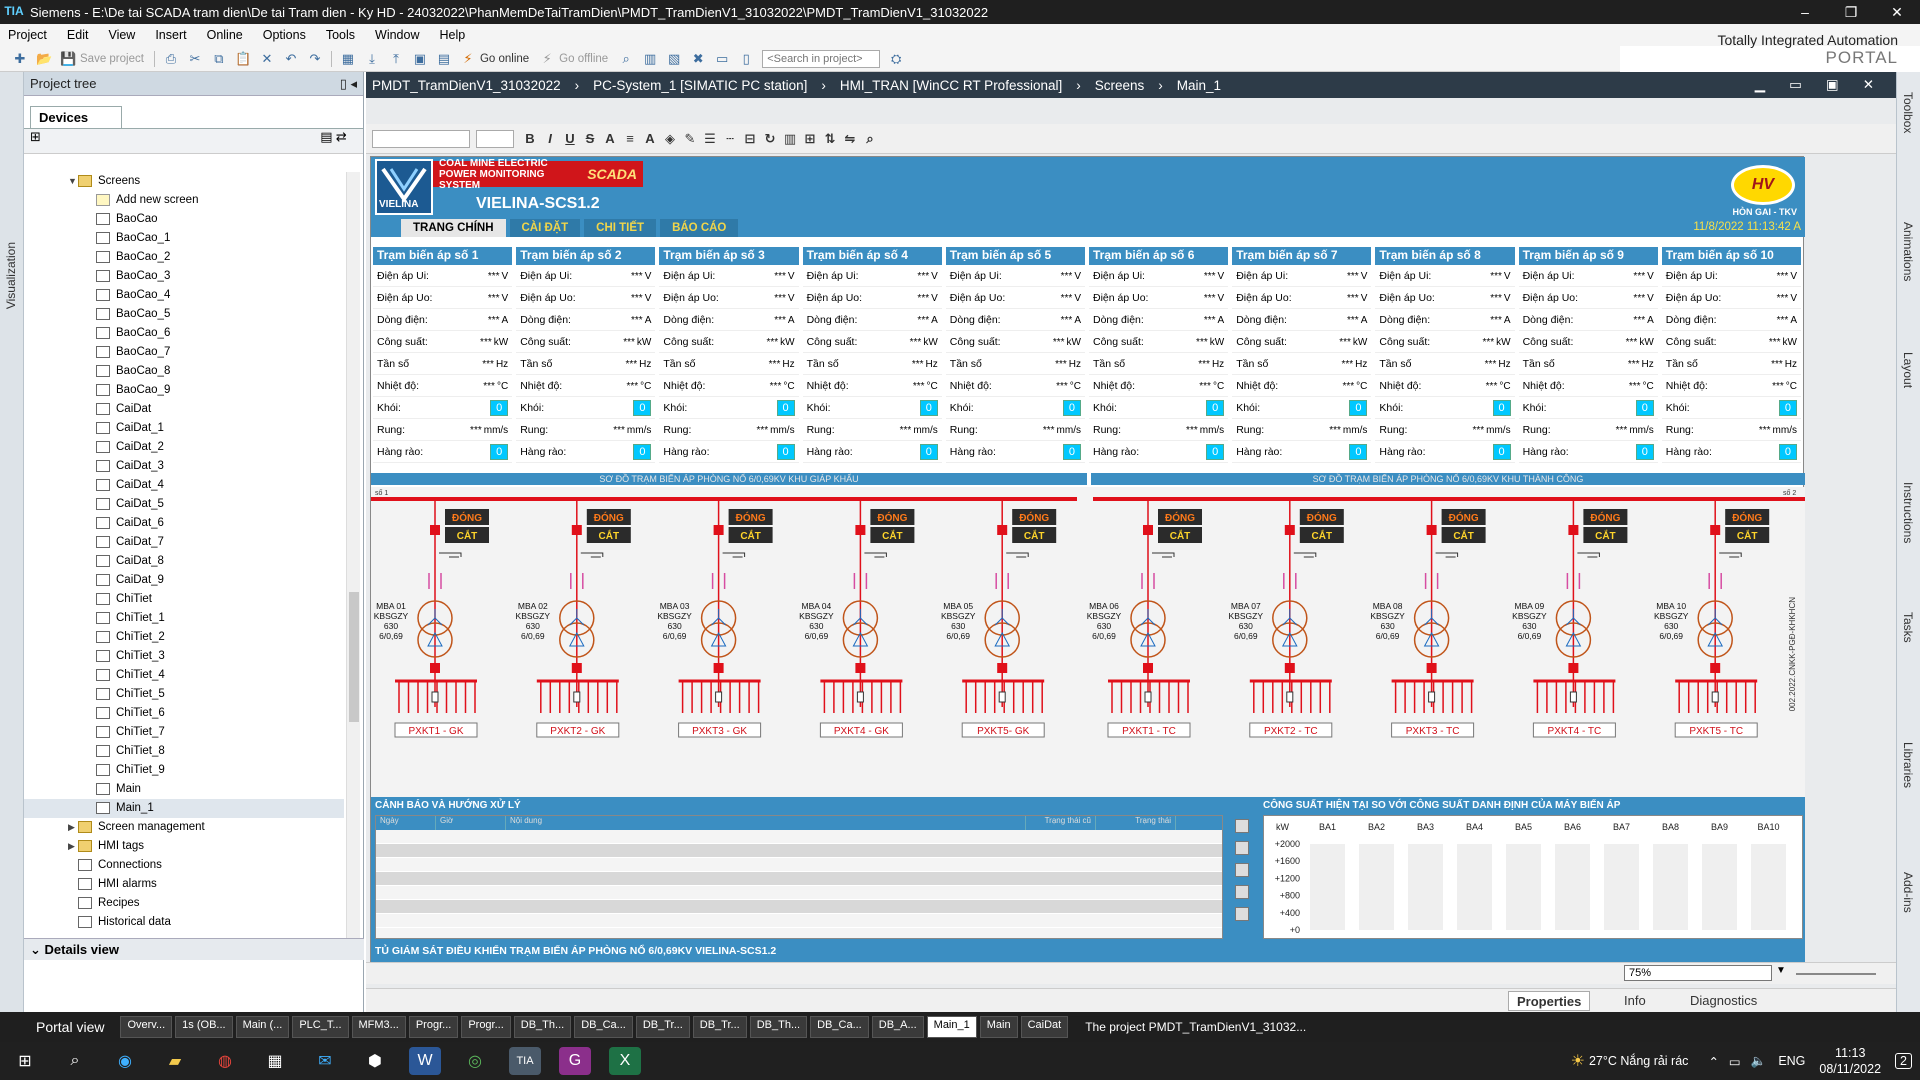 The height and width of the screenshot is (1080, 1920). Describe the element at coordinates (184, 656) in the screenshot. I see `tree-item: ChiTiet_3` at that location.